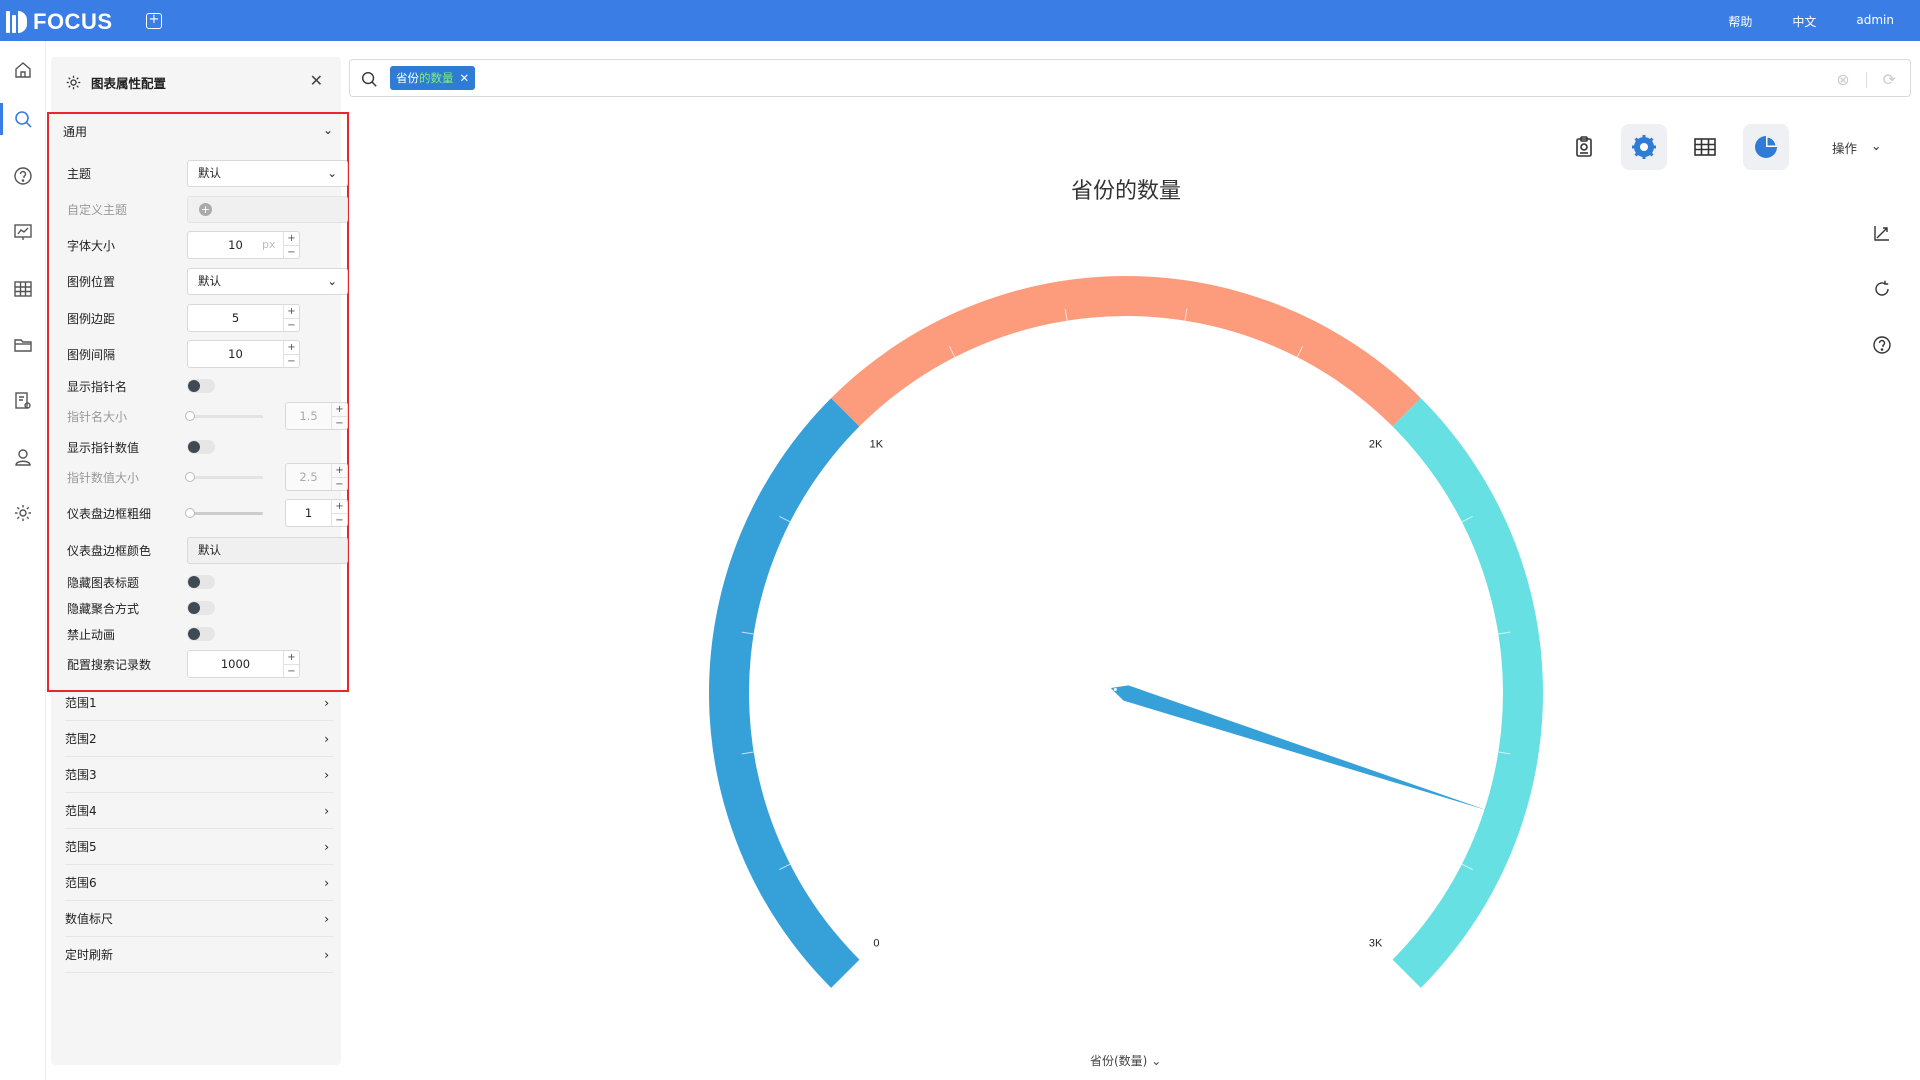 The height and width of the screenshot is (1080, 1920). I want to click on gauge-tick-label: 3K, so click(1376, 944).